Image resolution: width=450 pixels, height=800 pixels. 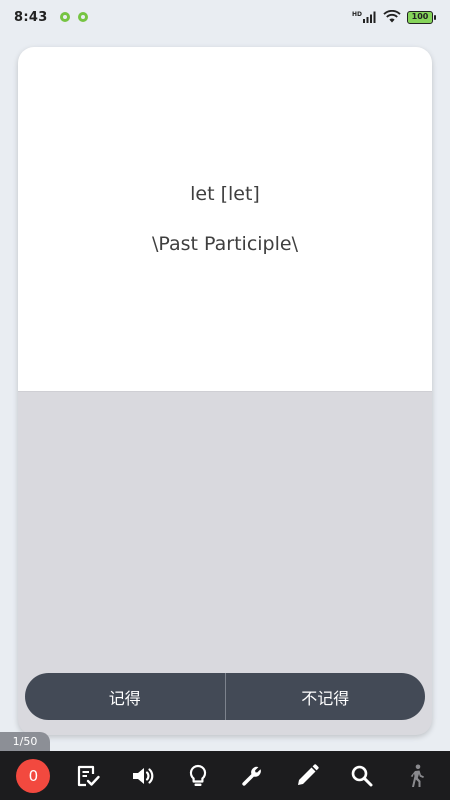 I want to click on word-pronunciation: let [let], so click(x=225, y=194).